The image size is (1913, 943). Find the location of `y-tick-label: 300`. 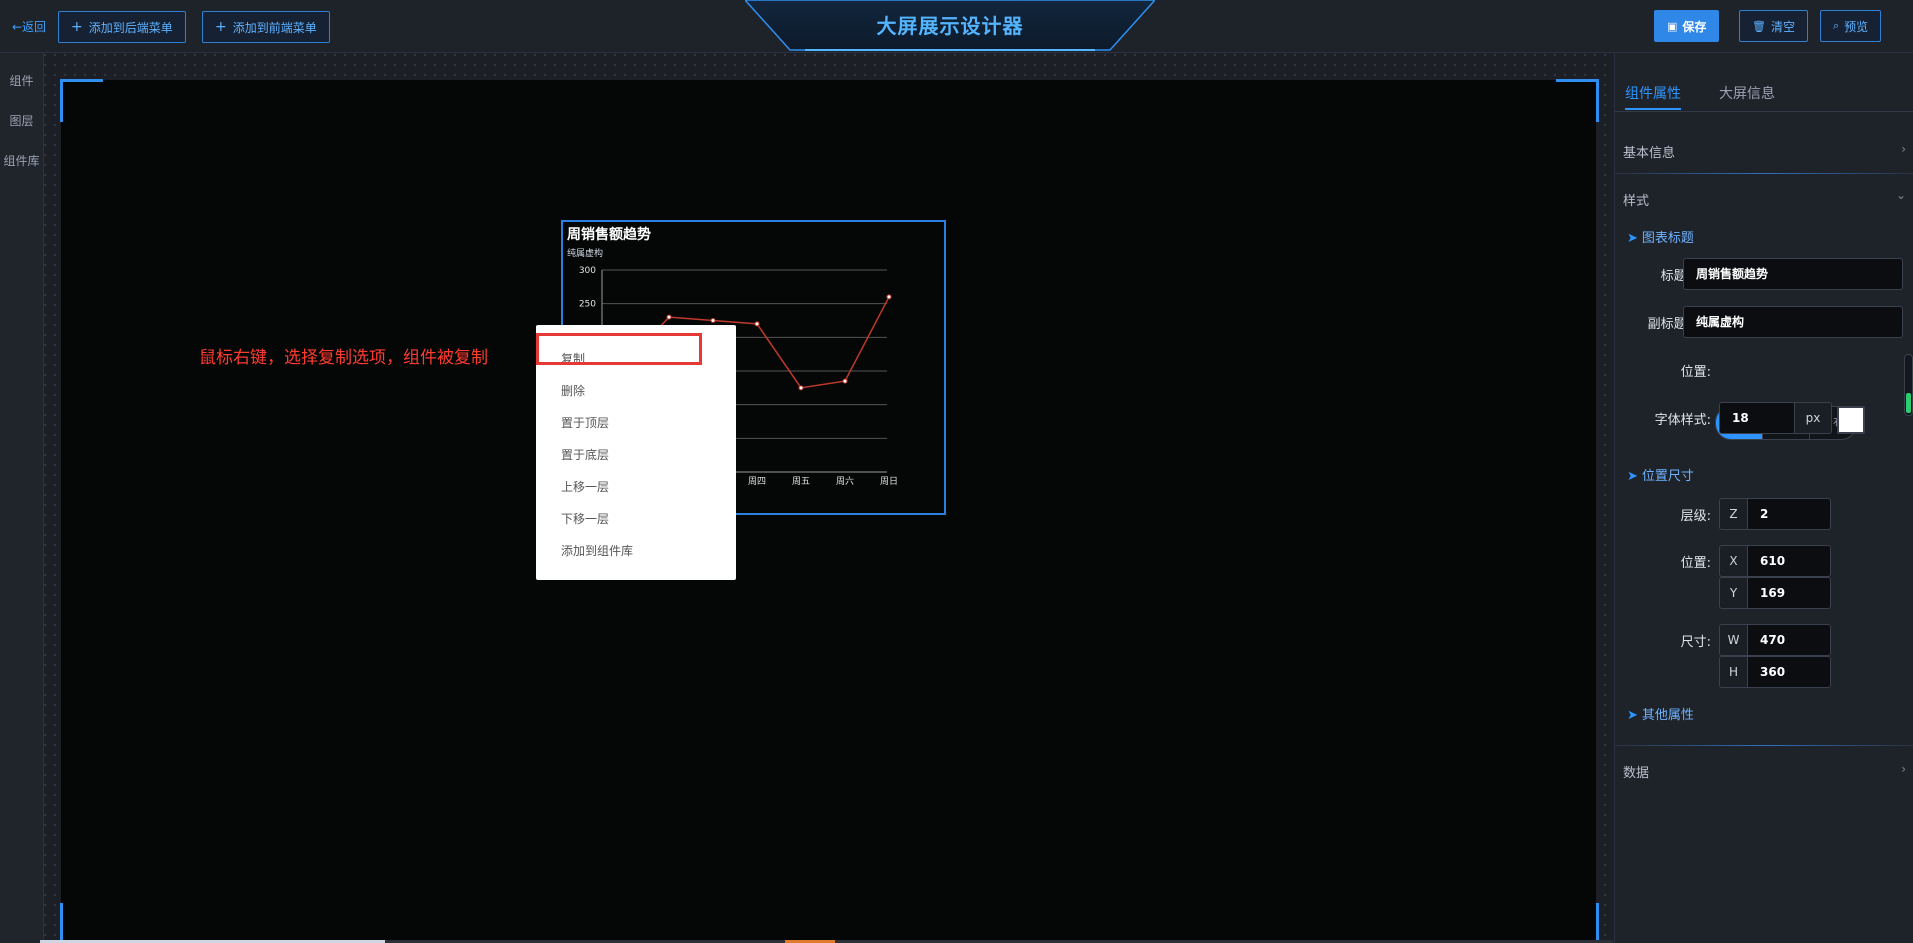

y-tick-label: 300 is located at coordinates (587, 271).